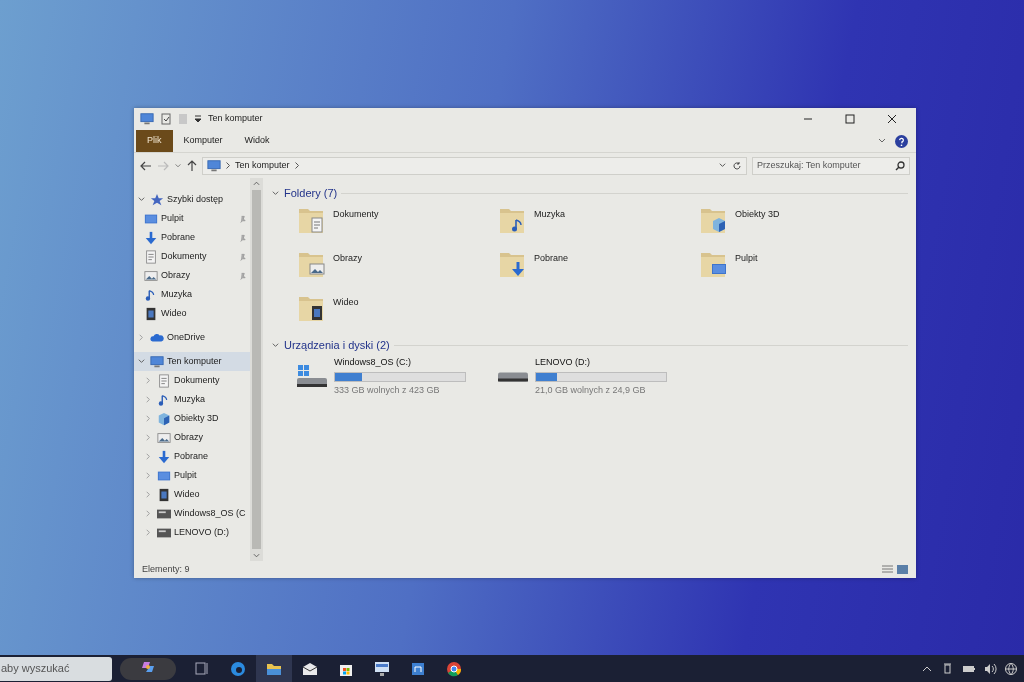 The image size is (1024, 682). I want to click on globe-icon, so click(1011, 668).